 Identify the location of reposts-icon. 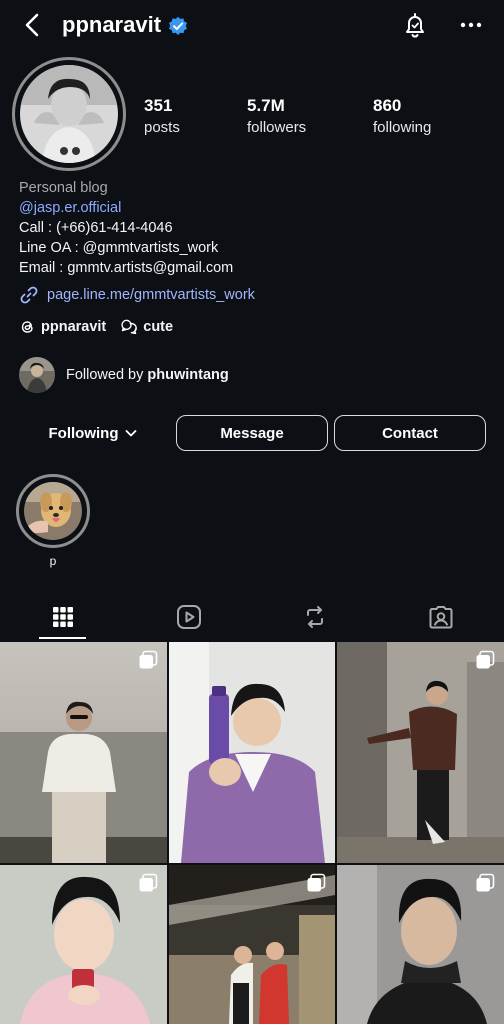
(315, 617).